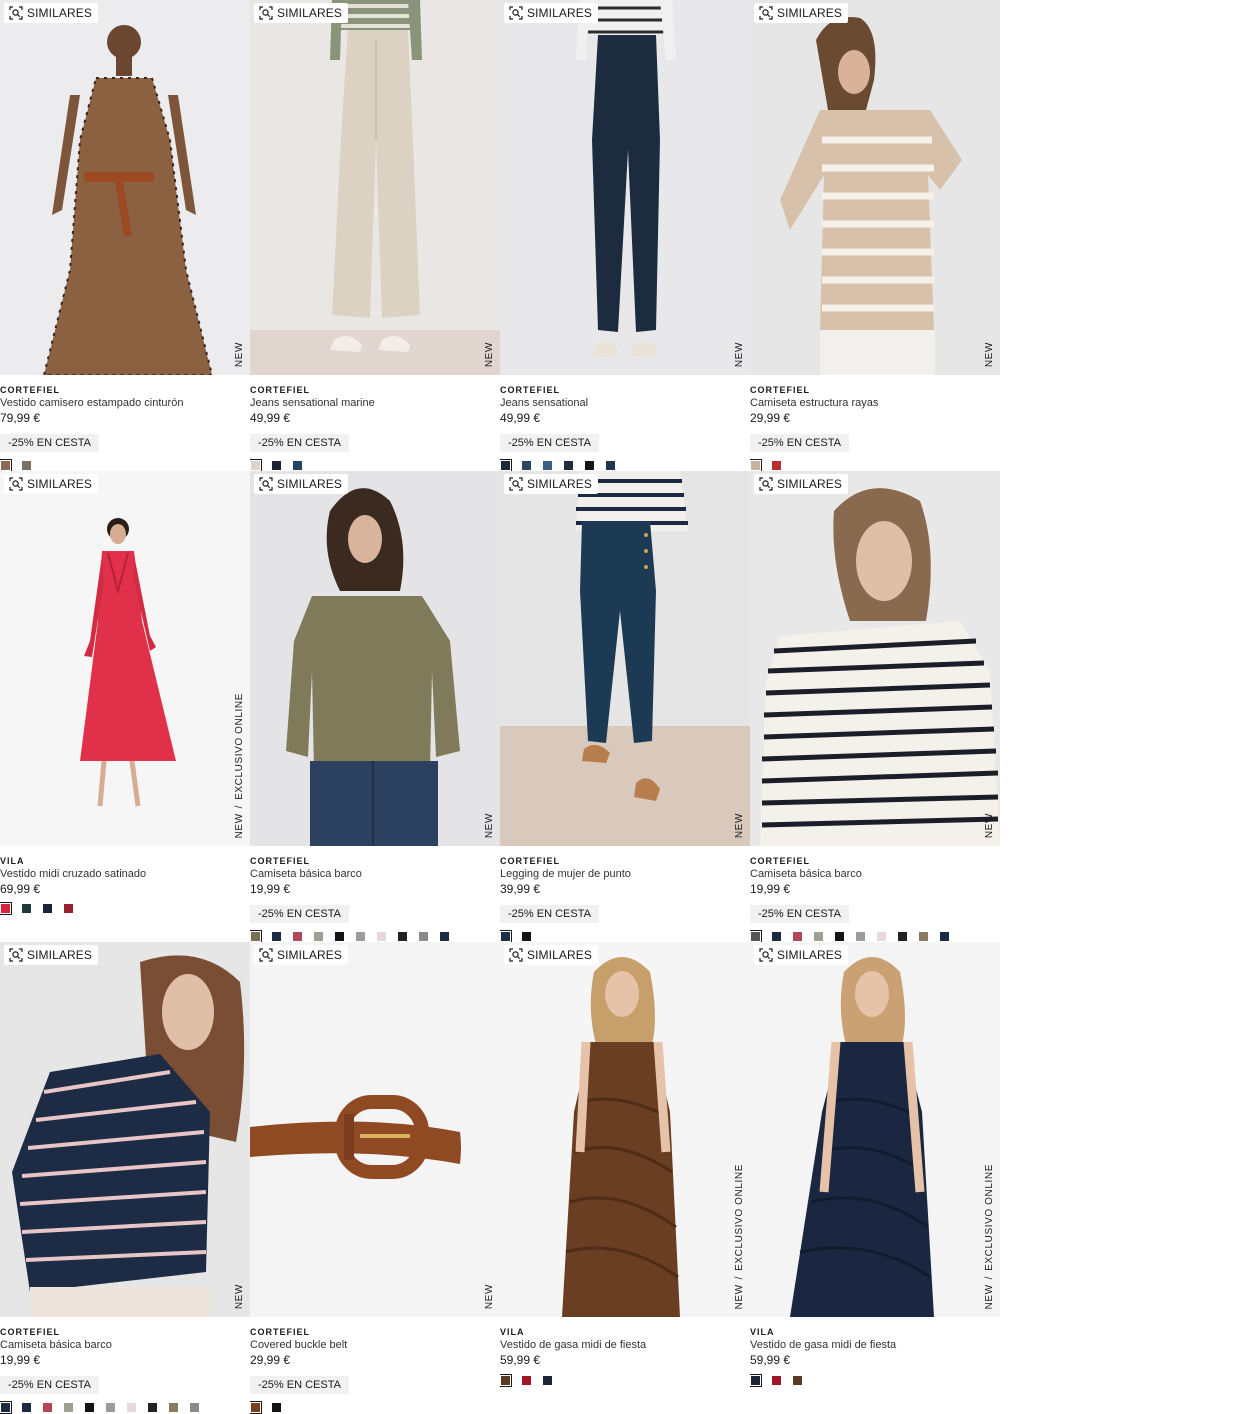  What do you see at coordinates (625, 874) in the screenshot?
I see `product-name: Legging de mujer de punto` at bounding box center [625, 874].